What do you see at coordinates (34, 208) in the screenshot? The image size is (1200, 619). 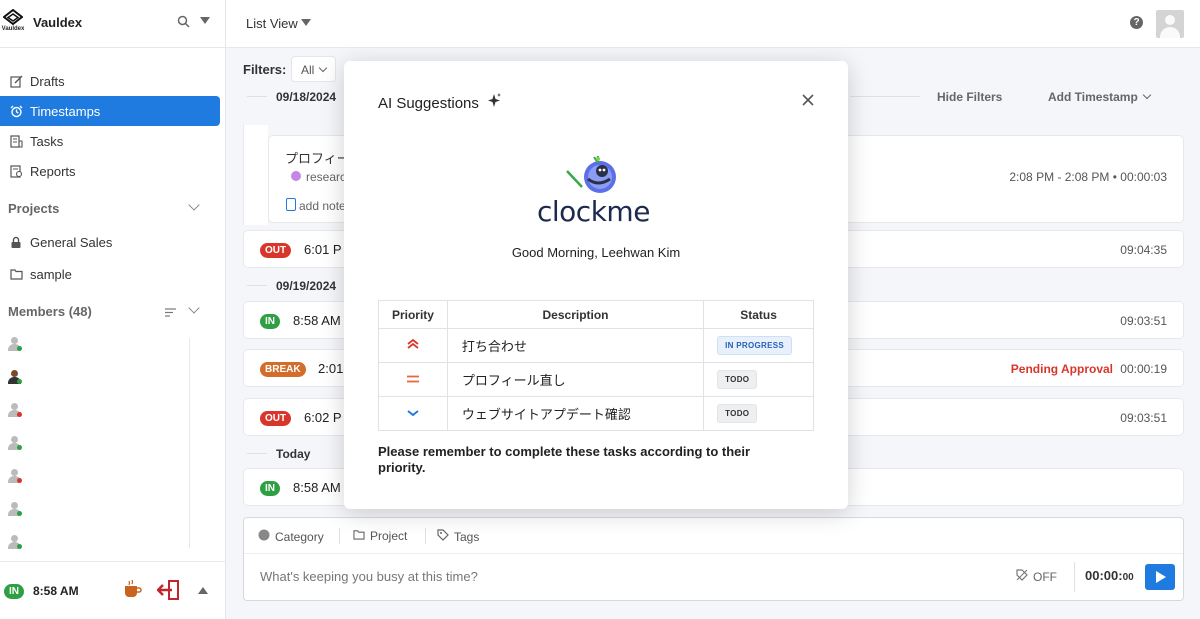 I see `projects-section-title: Projects` at bounding box center [34, 208].